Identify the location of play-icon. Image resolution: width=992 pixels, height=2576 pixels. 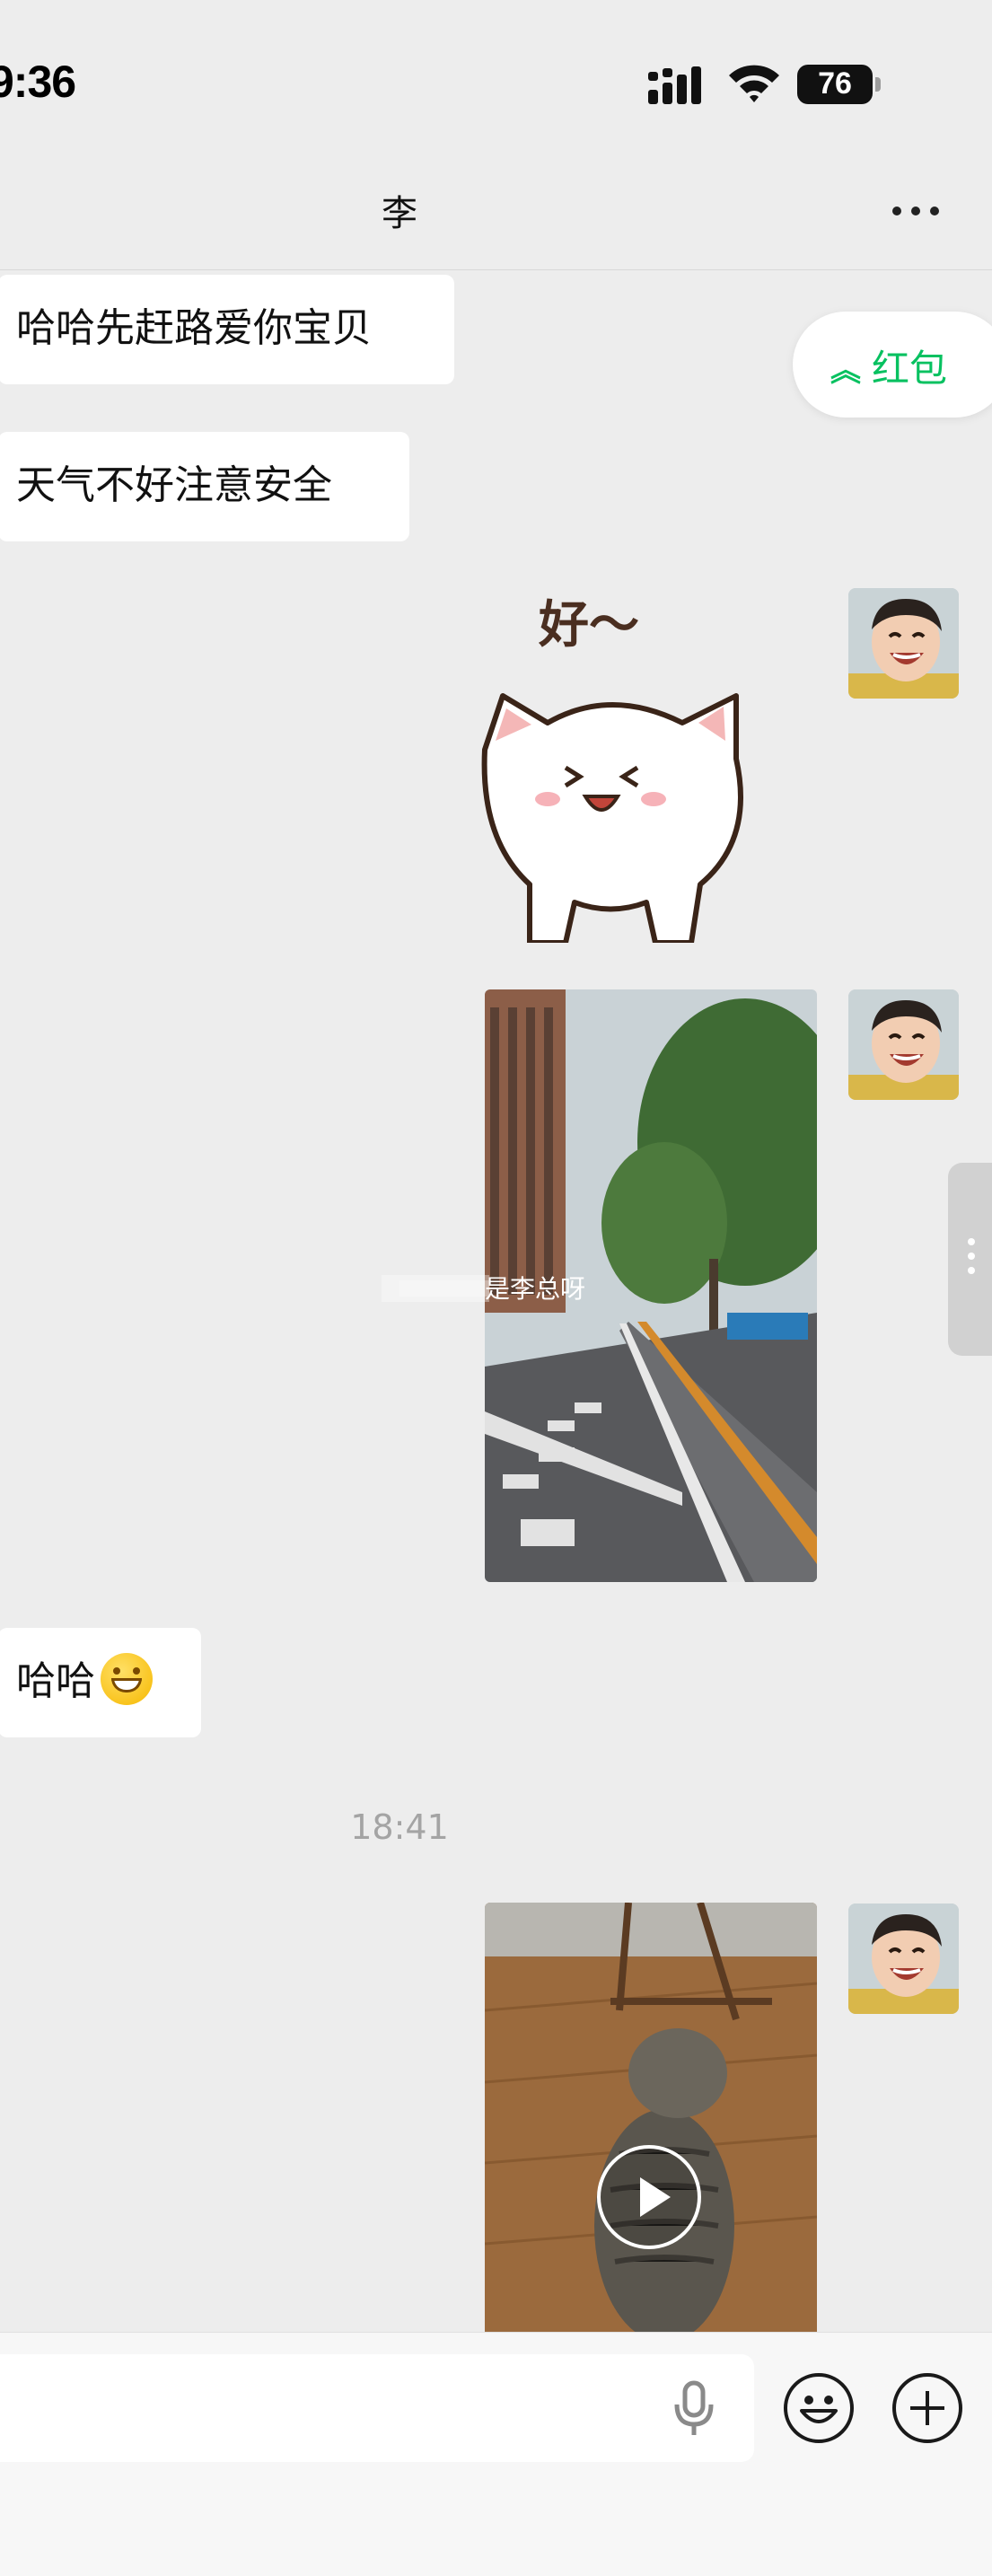
(656, 2197).